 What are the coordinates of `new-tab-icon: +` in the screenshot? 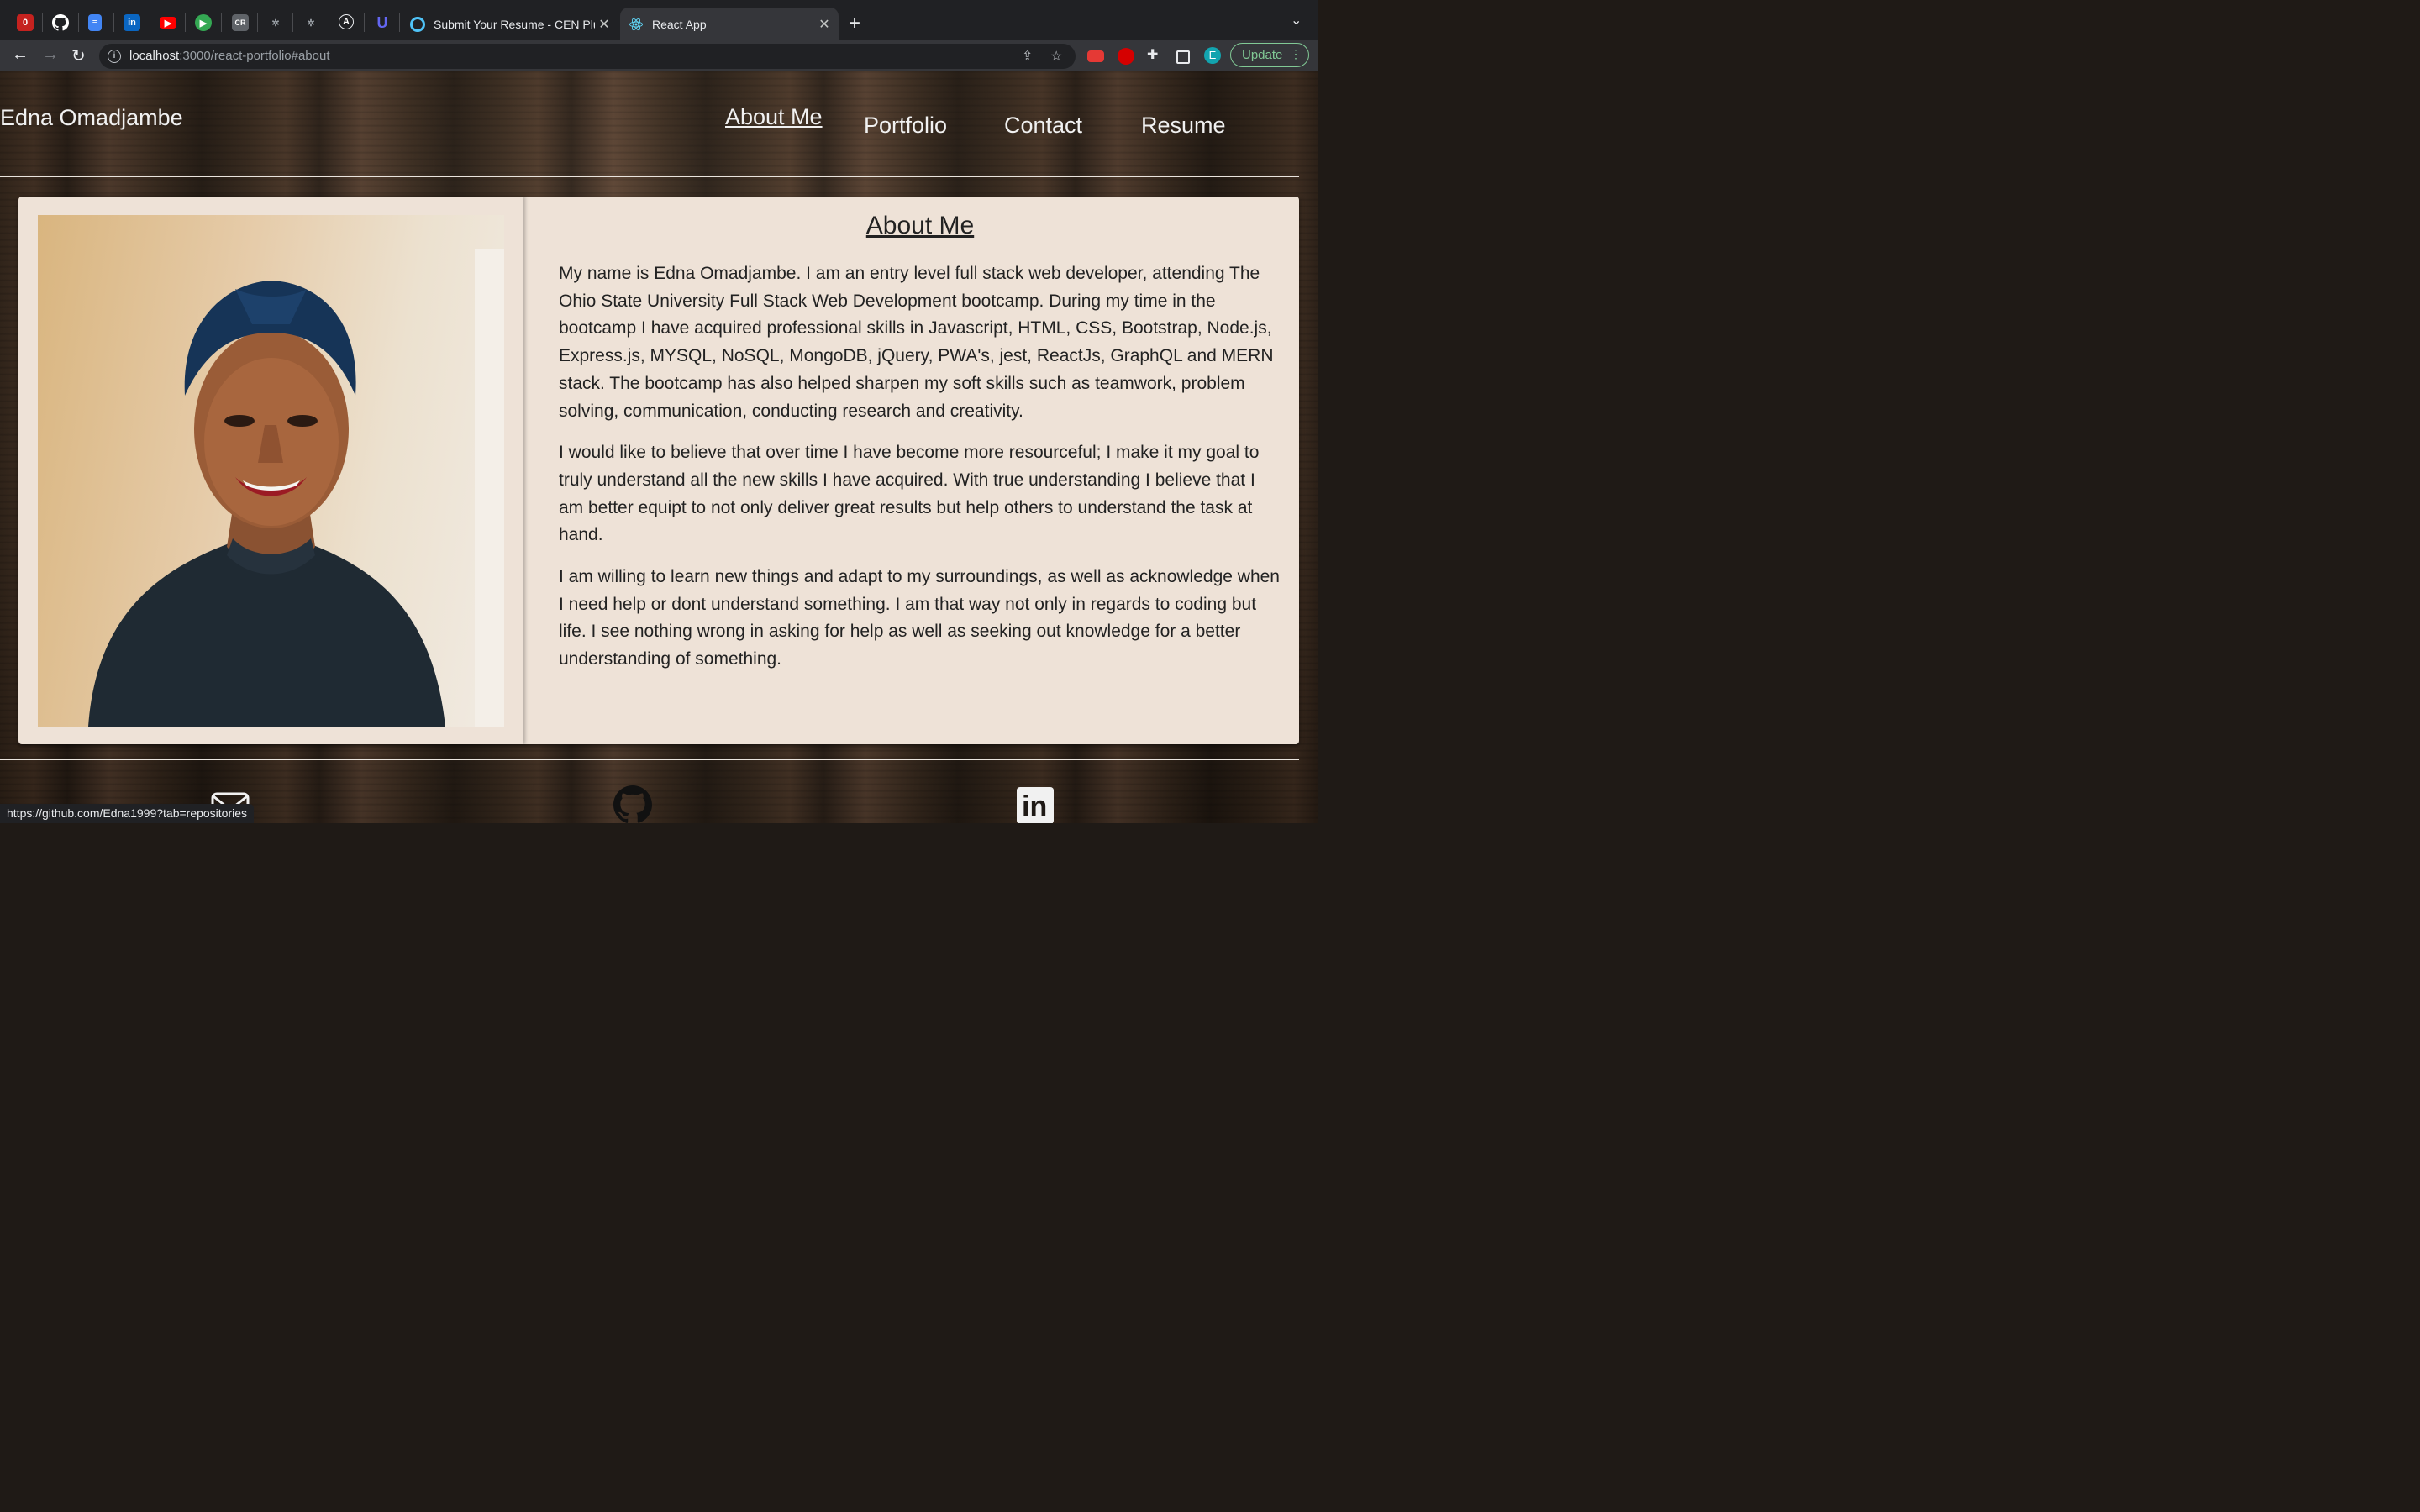 It's located at (855, 23).